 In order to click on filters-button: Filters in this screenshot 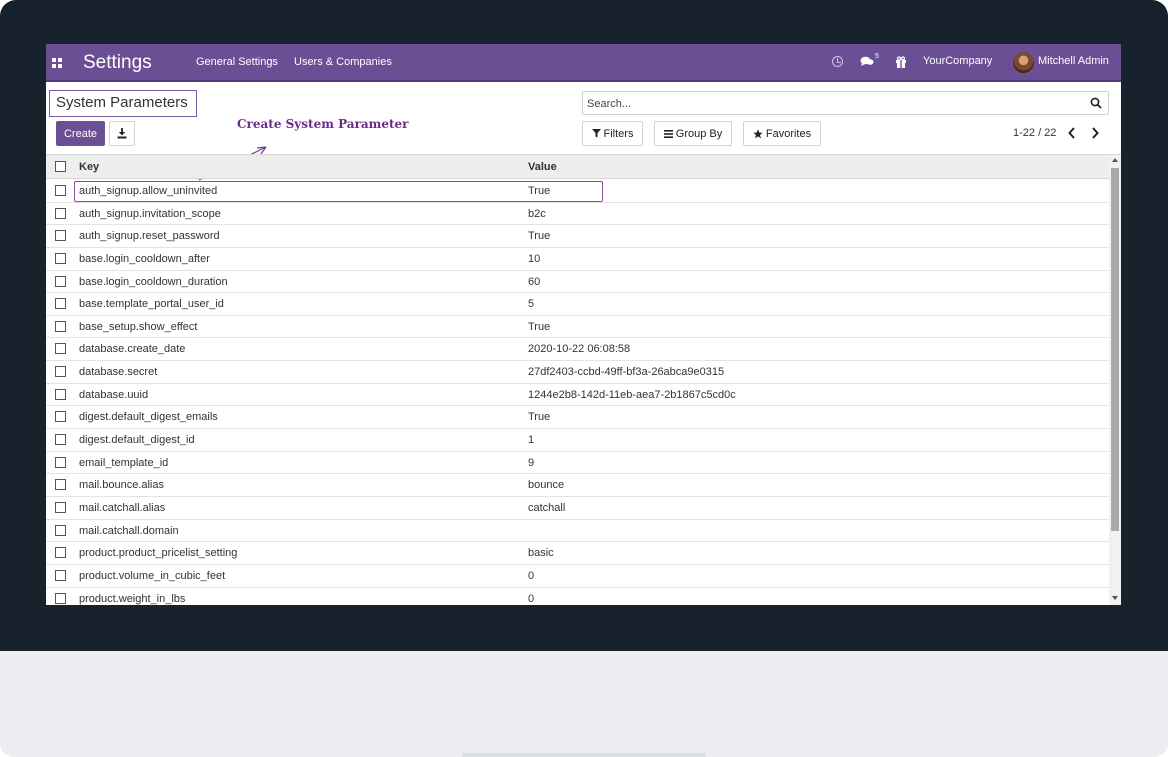, I will do `click(612, 133)`.